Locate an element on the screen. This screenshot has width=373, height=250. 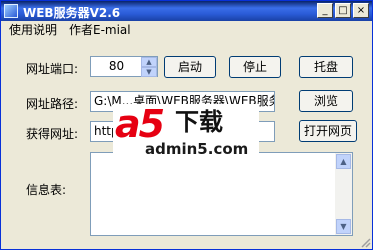
scroll-up-icon: ▲ is located at coordinates (343, 161).